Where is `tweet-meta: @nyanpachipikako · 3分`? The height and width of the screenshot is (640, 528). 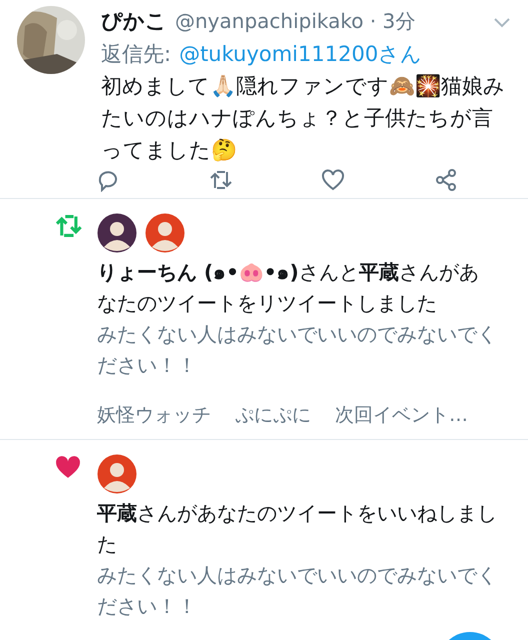 tweet-meta: @nyanpachipikako · 3分 is located at coordinates (295, 21).